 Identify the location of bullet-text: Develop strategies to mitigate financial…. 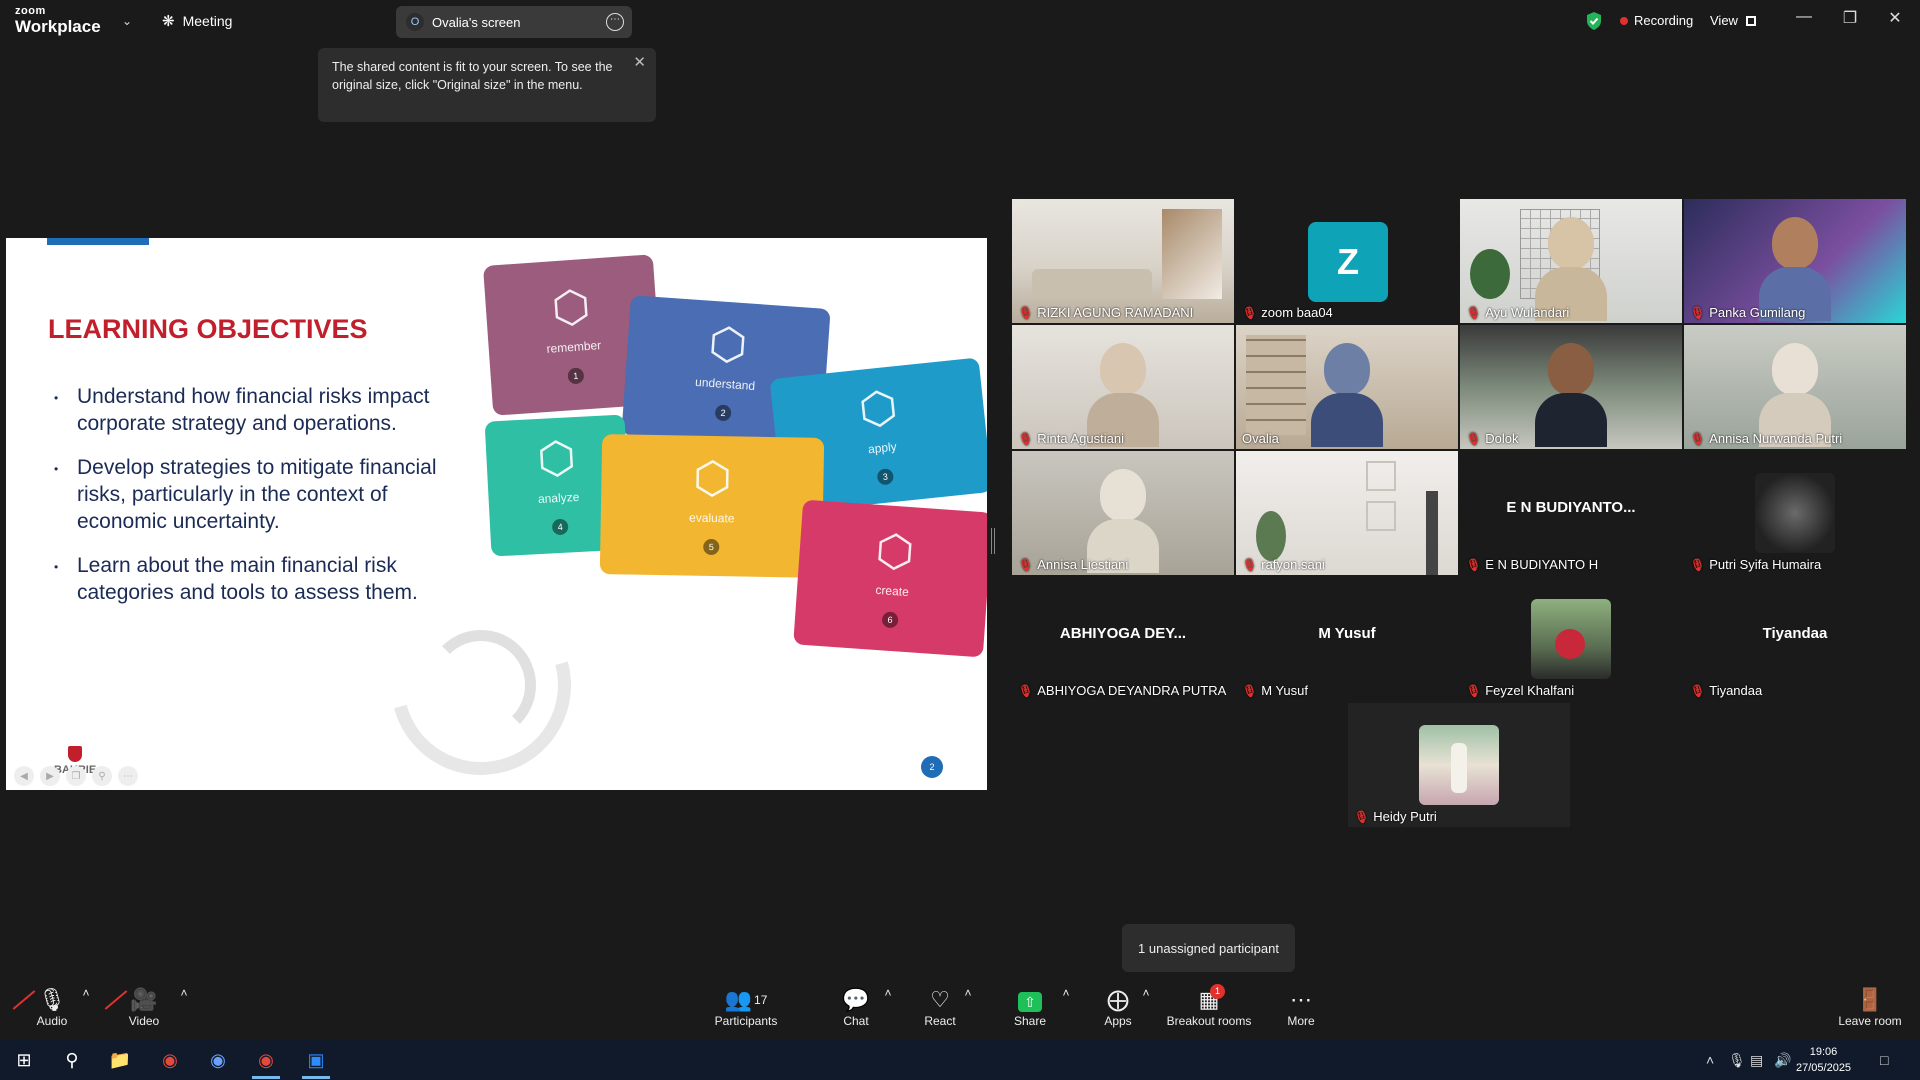
(257, 494).